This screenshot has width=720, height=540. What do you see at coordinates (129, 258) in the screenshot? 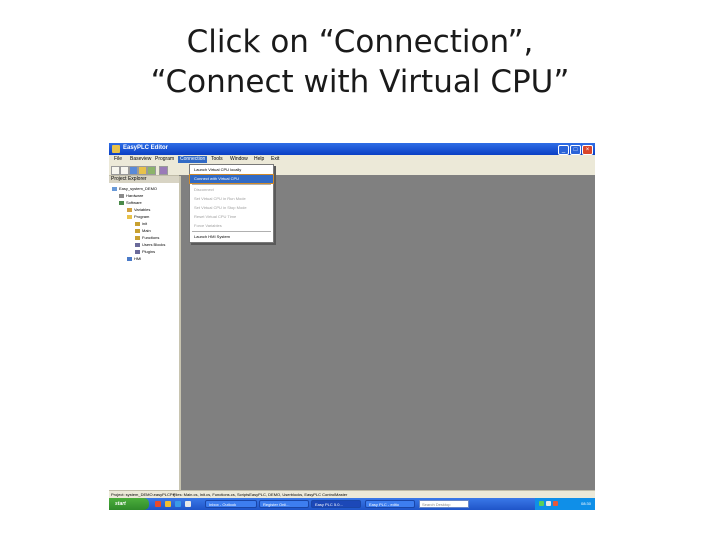
I see `hmi-icon` at bounding box center [129, 258].